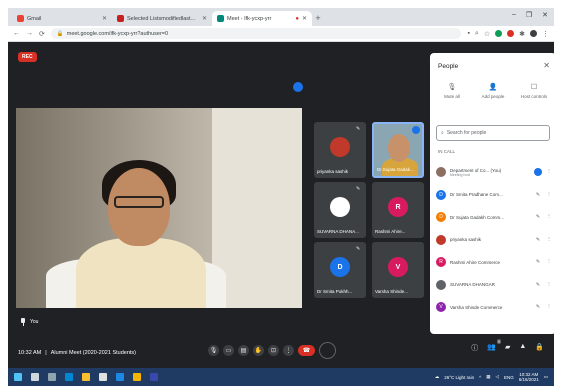 This screenshot has height=392, width=561. Describe the element at coordinates (30, 353) in the screenshot. I see `meeting-time: 10:32 AM` at that location.